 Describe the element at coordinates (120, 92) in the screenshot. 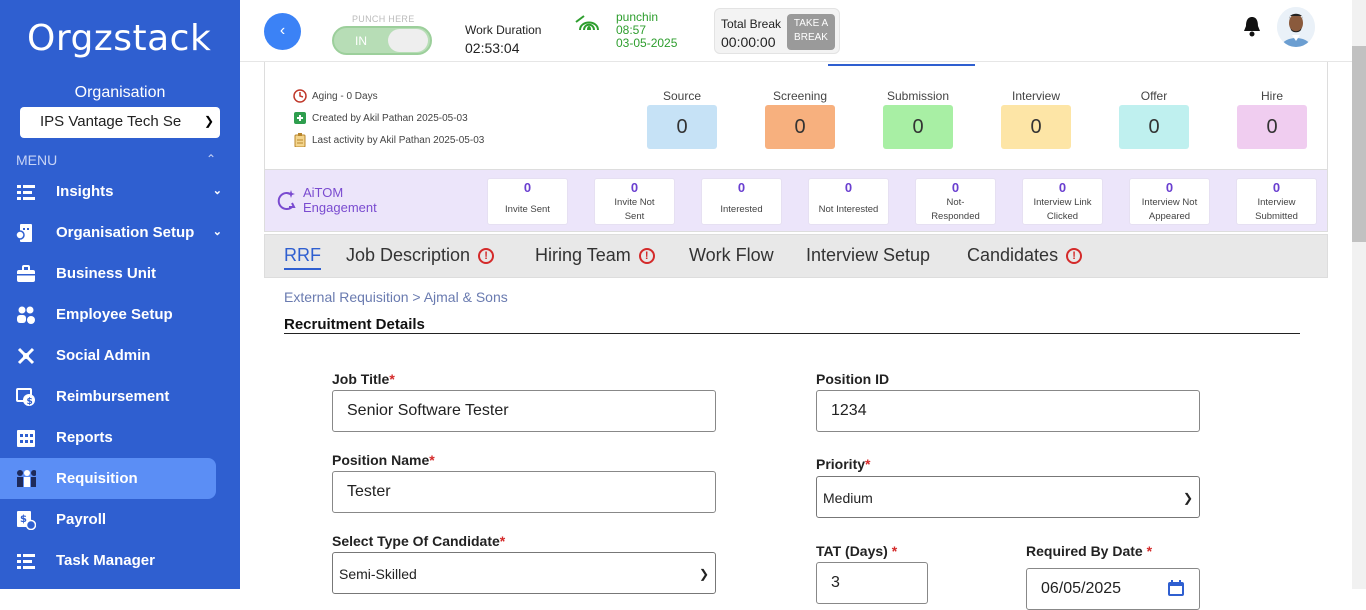

I see `organisation-label: Organisation` at that location.